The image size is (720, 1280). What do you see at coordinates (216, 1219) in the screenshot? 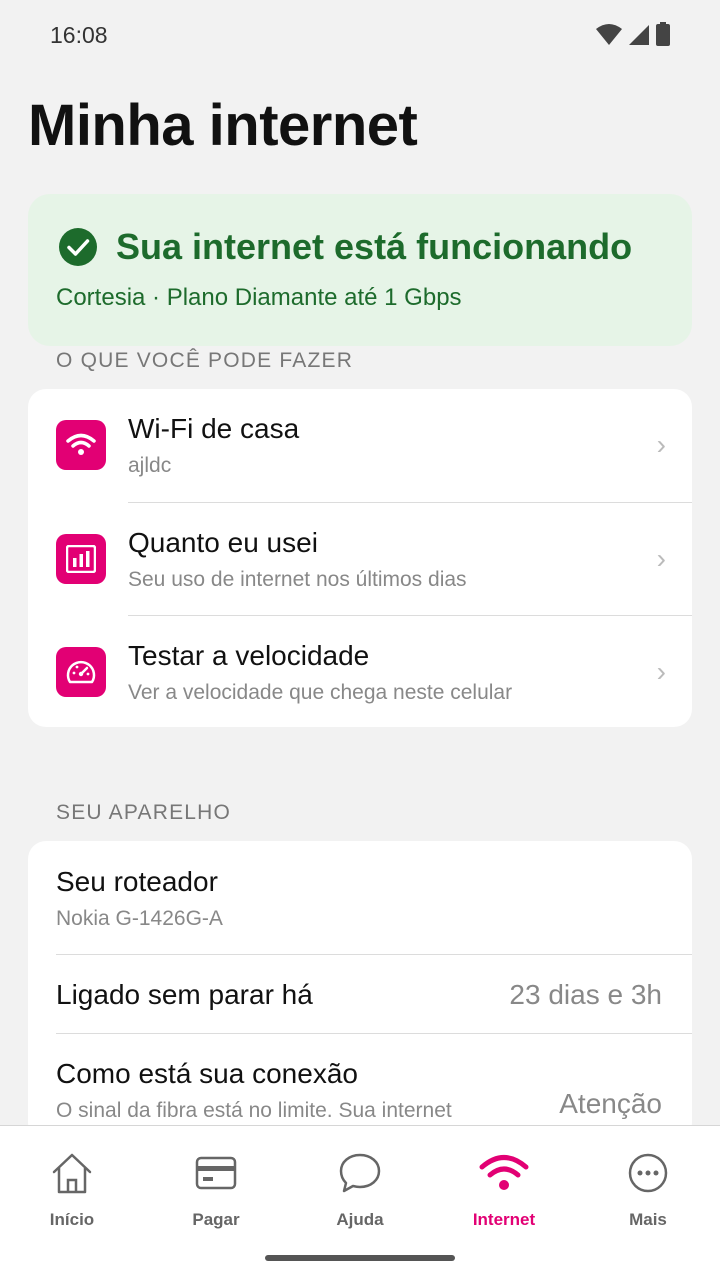
I see `nav-label: Pagar` at bounding box center [216, 1219].